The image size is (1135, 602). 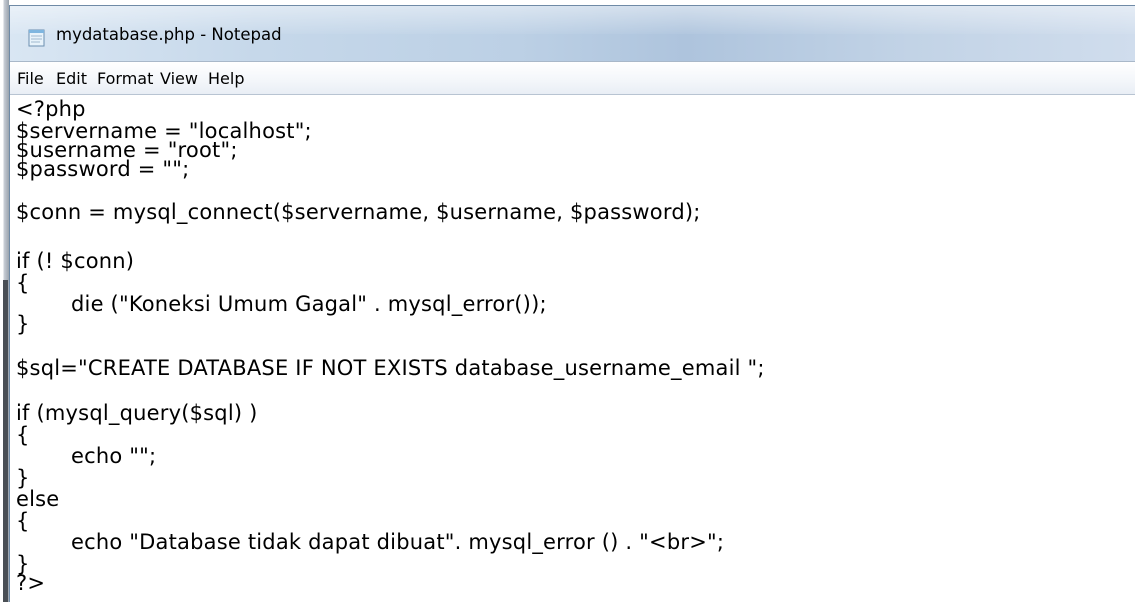 I want to click on menu-edit: Edit, so click(x=71, y=78).